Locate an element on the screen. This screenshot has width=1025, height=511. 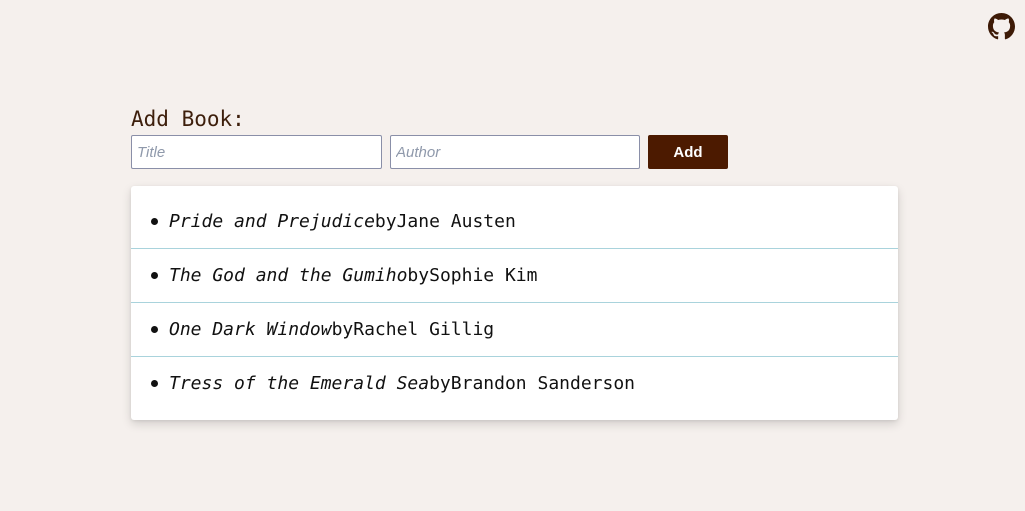
add-book-section: Add Book: Add is located at coordinates (429, 137).